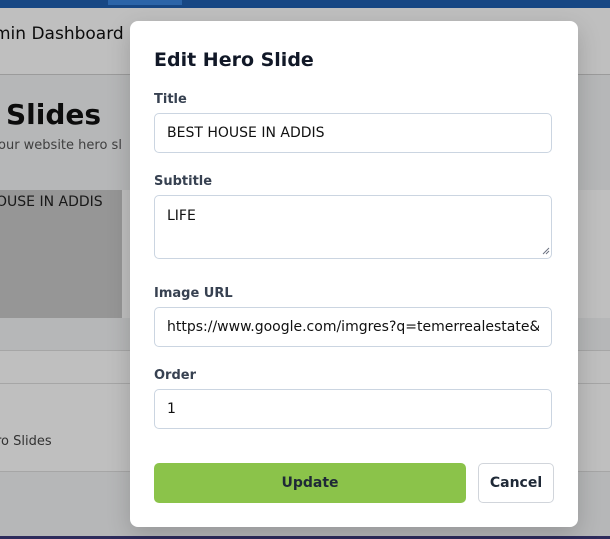 The height and width of the screenshot is (539, 610). Describe the element at coordinates (353, 227) in the screenshot. I see `subtitle-textarea: LIFE` at that location.